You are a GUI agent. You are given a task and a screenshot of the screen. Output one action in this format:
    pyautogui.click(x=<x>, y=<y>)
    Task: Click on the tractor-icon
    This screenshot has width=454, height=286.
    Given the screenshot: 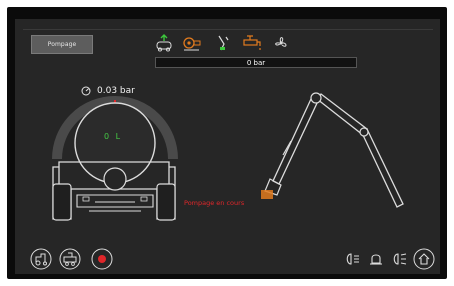 What is the action you would take?
    pyautogui.click(x=41, y=259)
    